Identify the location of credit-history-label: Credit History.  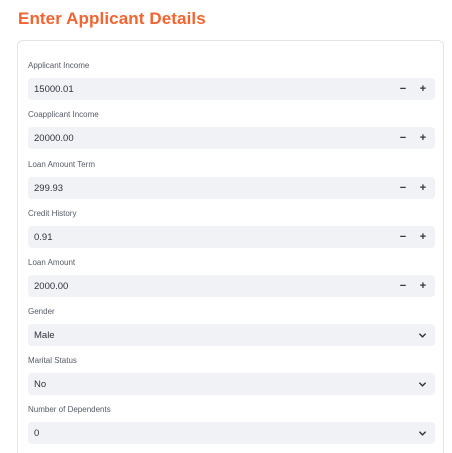
(52, 213).